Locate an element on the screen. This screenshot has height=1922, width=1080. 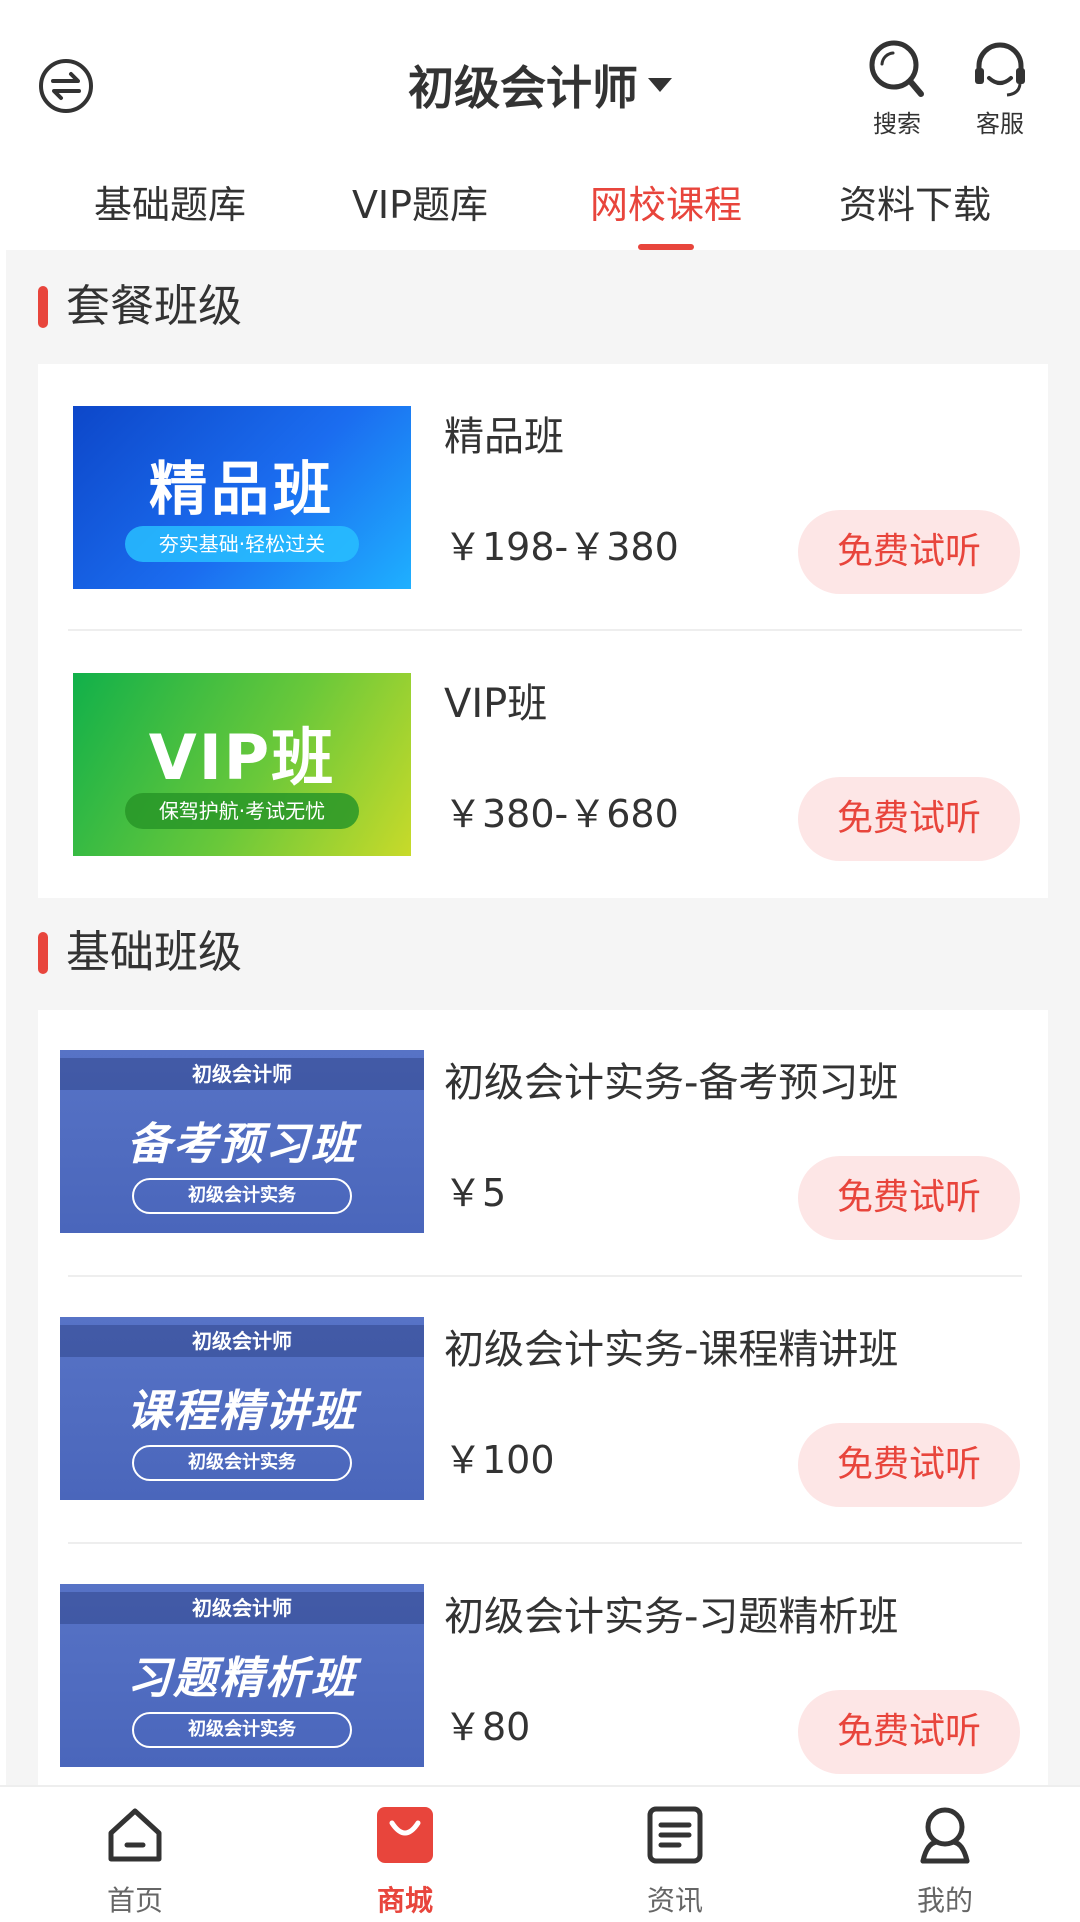
search-label: 搜索 is located at coordinates (897, 124).